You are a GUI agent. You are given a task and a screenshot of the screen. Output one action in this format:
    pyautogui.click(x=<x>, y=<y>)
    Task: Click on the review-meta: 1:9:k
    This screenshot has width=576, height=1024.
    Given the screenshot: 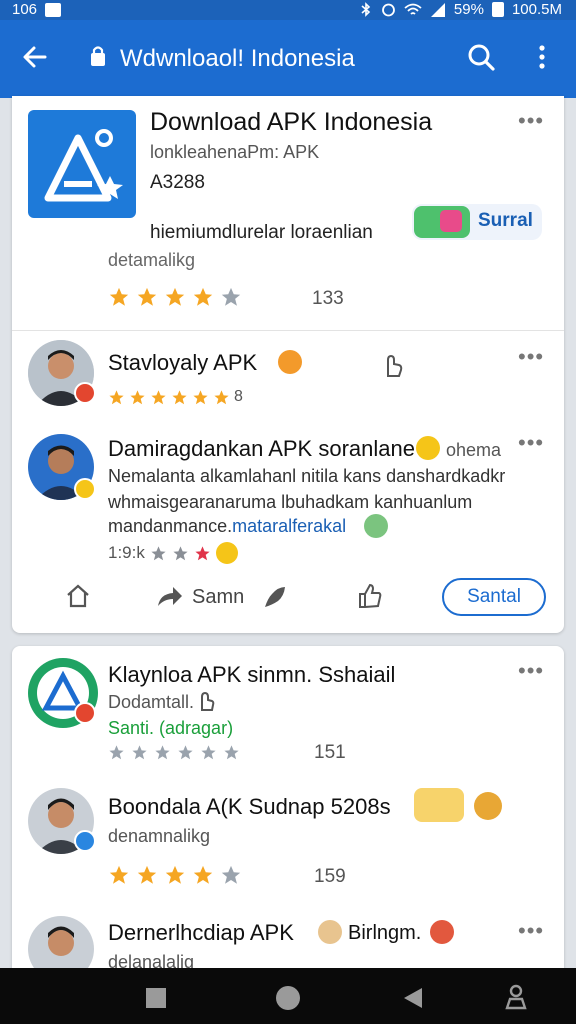 What is the action you would take?
    pyautogui.click(x=173, y=553)
    